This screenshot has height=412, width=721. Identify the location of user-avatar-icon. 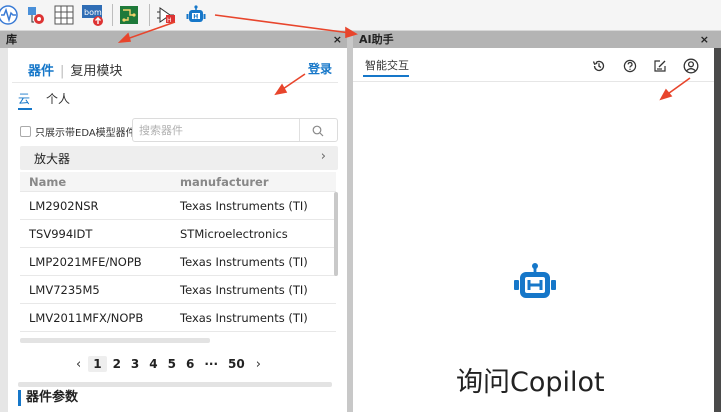
(691, 66).